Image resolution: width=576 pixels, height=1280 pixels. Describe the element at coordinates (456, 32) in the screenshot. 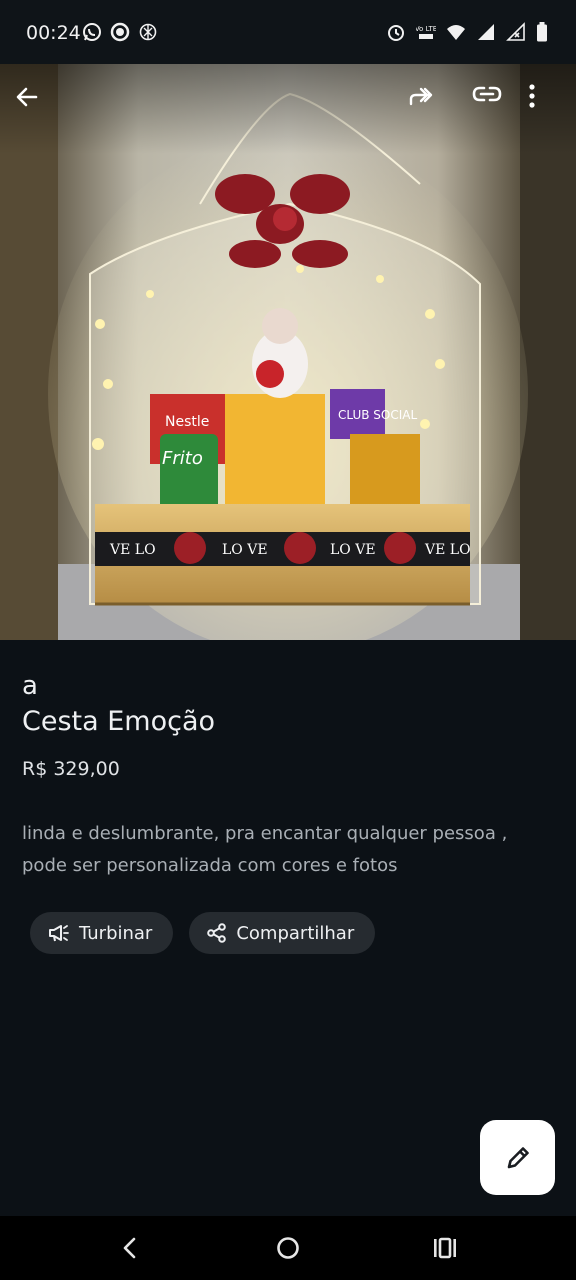

I see `wifi-icon` at that location.